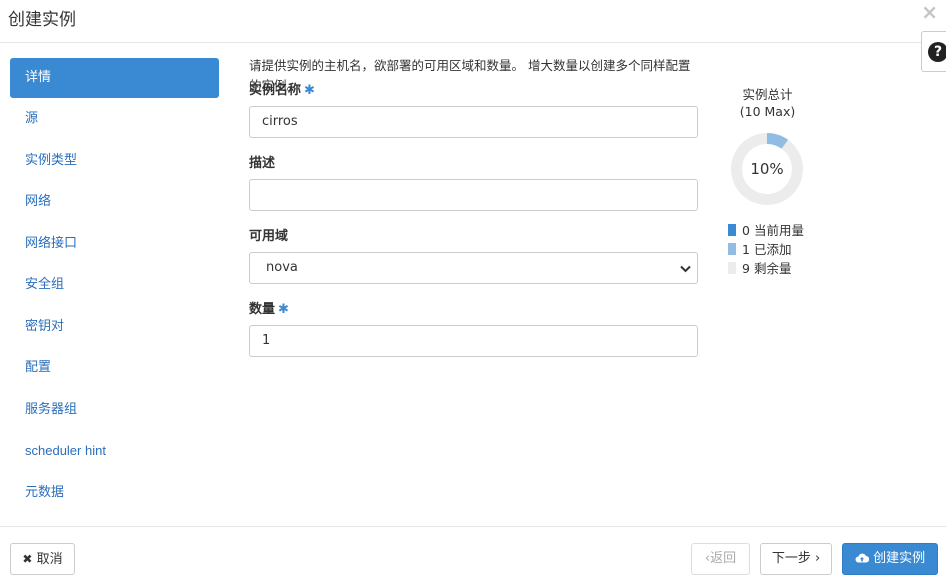 The width and height of the screenshot is (946, 583). I want to click on back-button: ‹返回, so click(720, 559).